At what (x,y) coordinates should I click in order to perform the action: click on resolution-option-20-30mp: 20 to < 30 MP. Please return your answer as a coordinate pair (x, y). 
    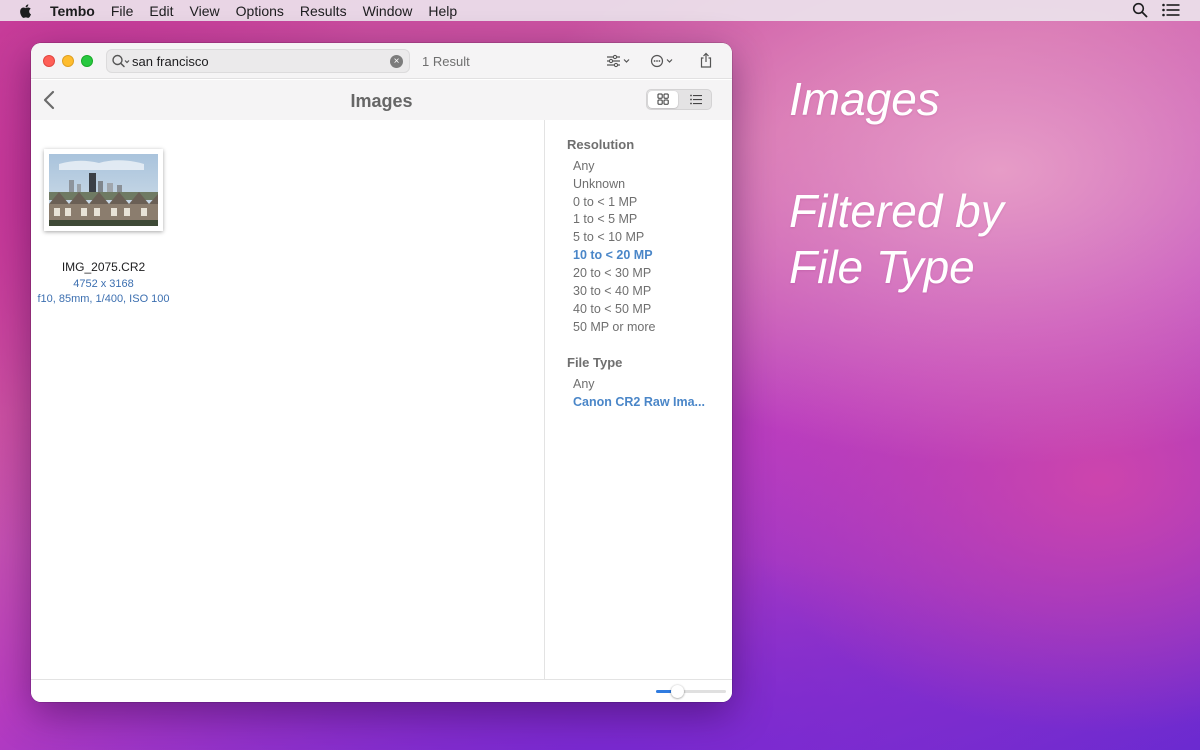
    Looking at the image, I should click on (612, 273).